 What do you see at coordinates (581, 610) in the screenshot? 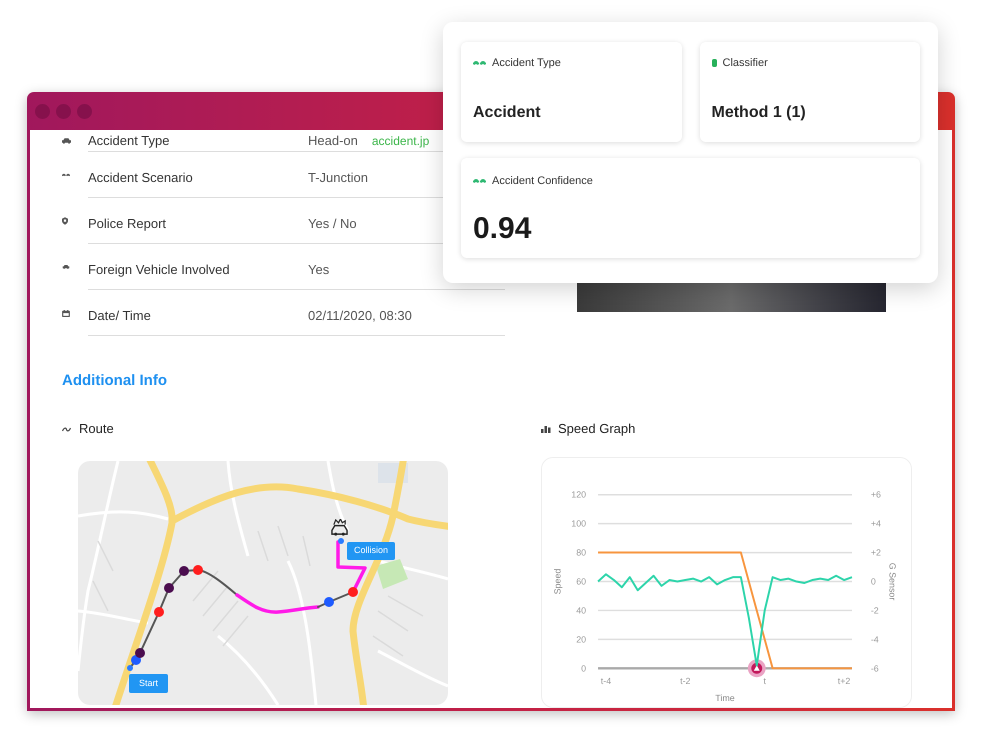
I see `axis-tick-label: 40` at bounding box center [581, 610].